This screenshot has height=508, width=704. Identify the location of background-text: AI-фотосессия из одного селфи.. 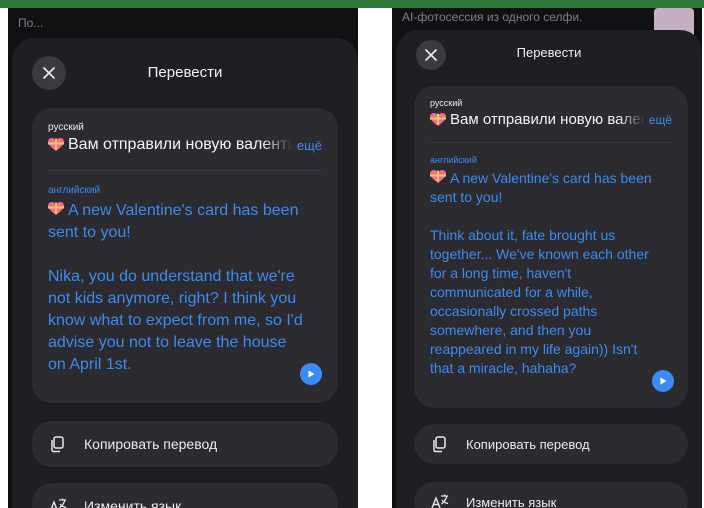
(492, 17).